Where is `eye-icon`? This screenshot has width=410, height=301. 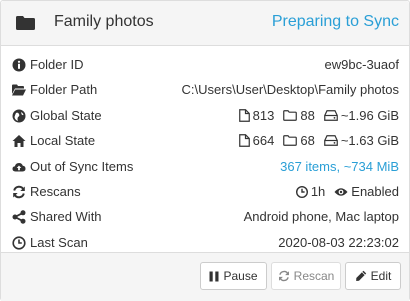 eye-icon is located at coordinates (341, 191).